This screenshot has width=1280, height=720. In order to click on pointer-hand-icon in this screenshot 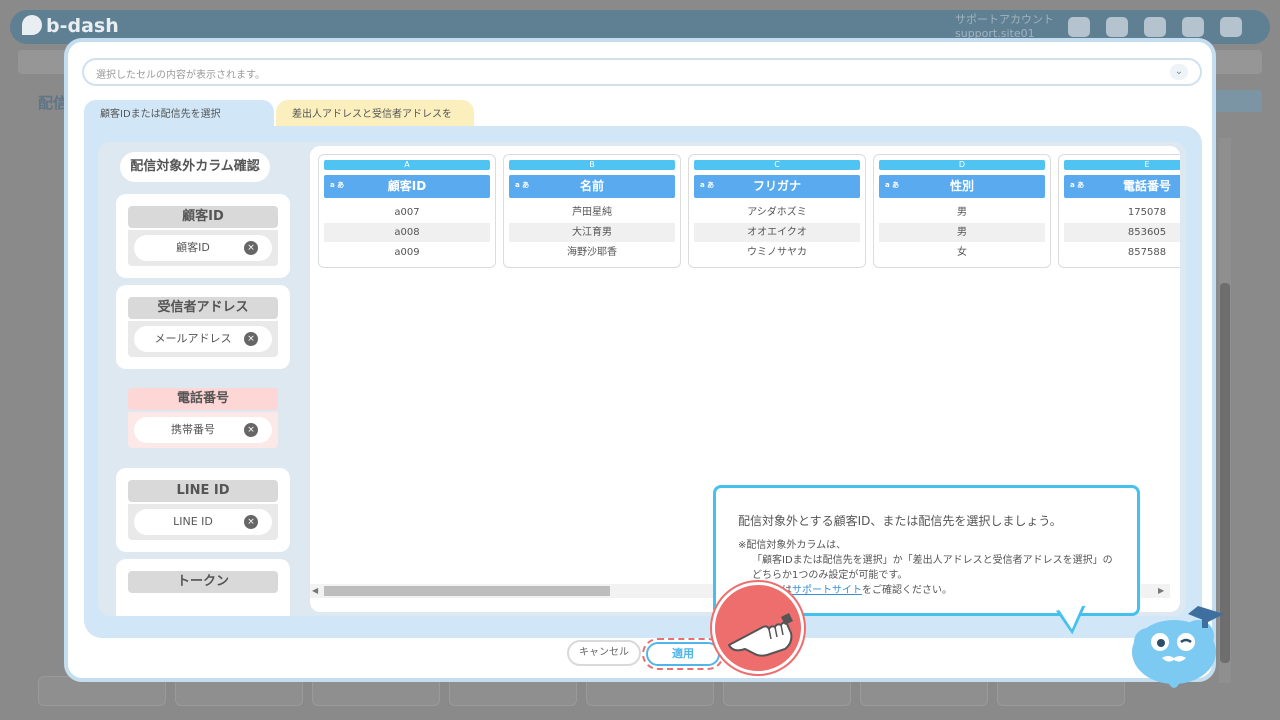, I will do `click(758, 628)`.